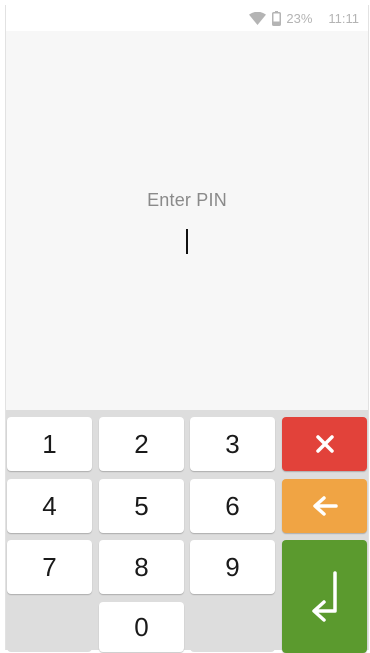  Describe the element at coordinates (49, 567) in the screenshot. I see `key-7: 7` at that location.